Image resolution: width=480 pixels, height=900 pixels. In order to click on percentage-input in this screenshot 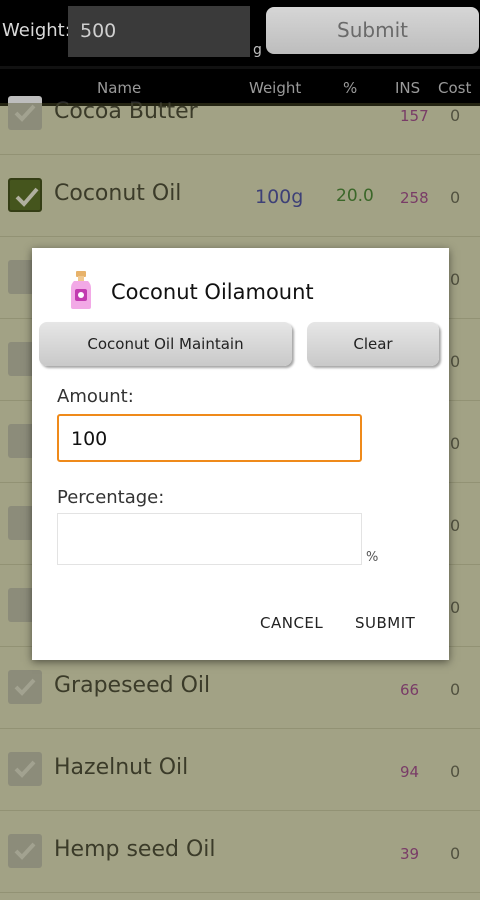, I will do `click(209, 539)`.